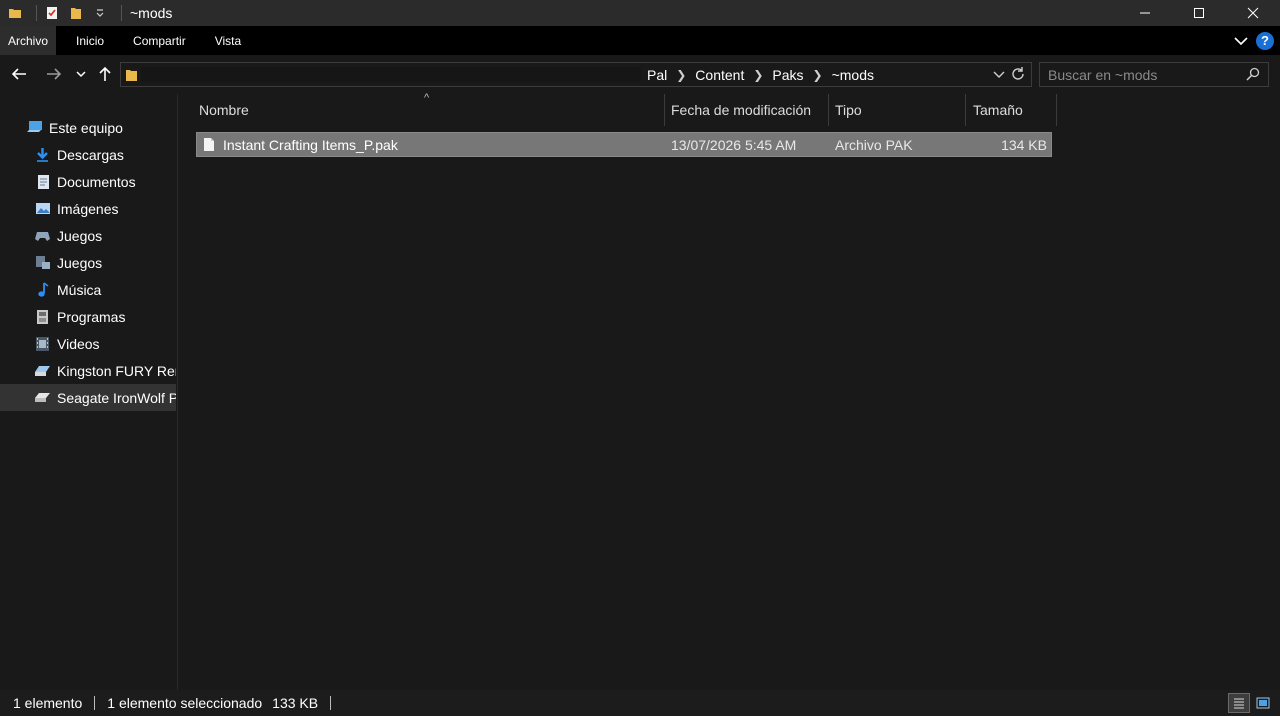 This screenshot has height=716, width=1280. I want to click on customize-dropdown-icon, so click(100, 13).